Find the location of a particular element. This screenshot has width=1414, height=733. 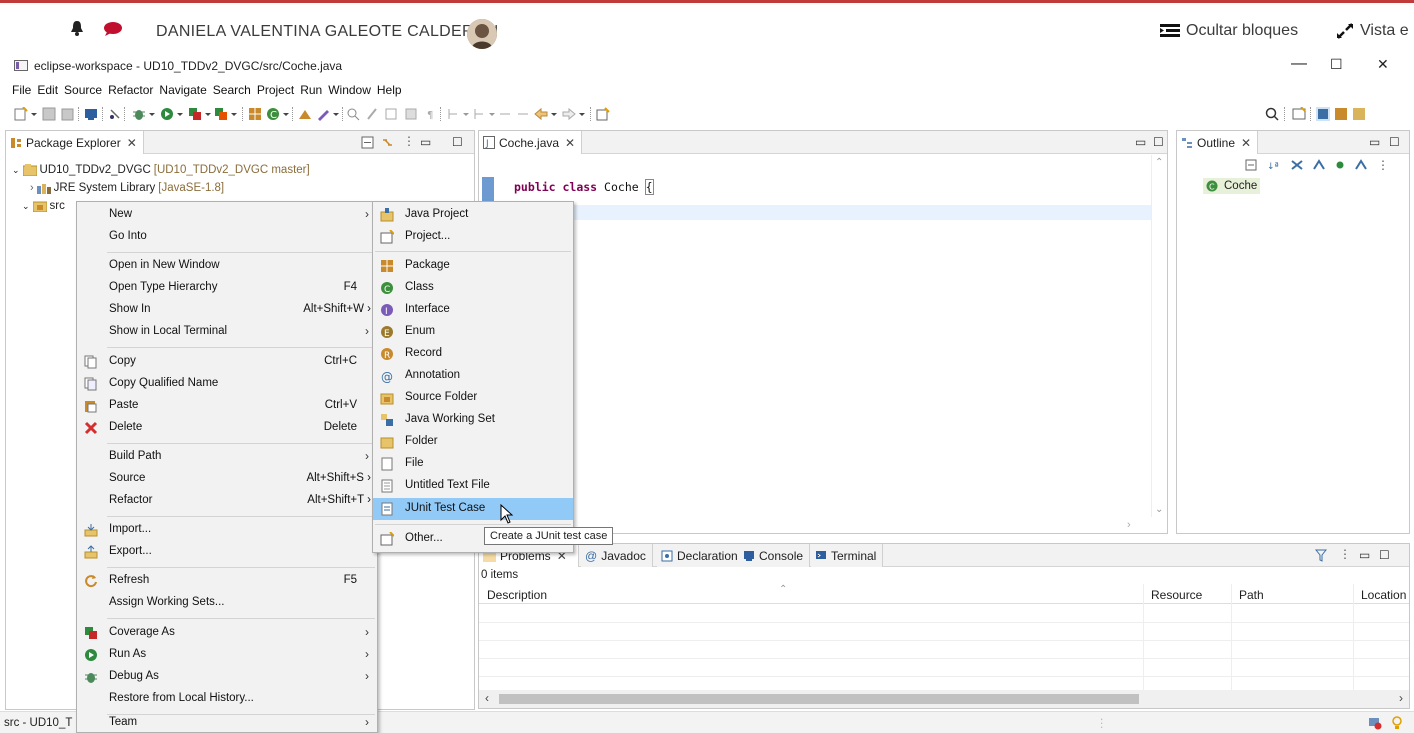

menu-window: Window is located at coordinates (351, 90).